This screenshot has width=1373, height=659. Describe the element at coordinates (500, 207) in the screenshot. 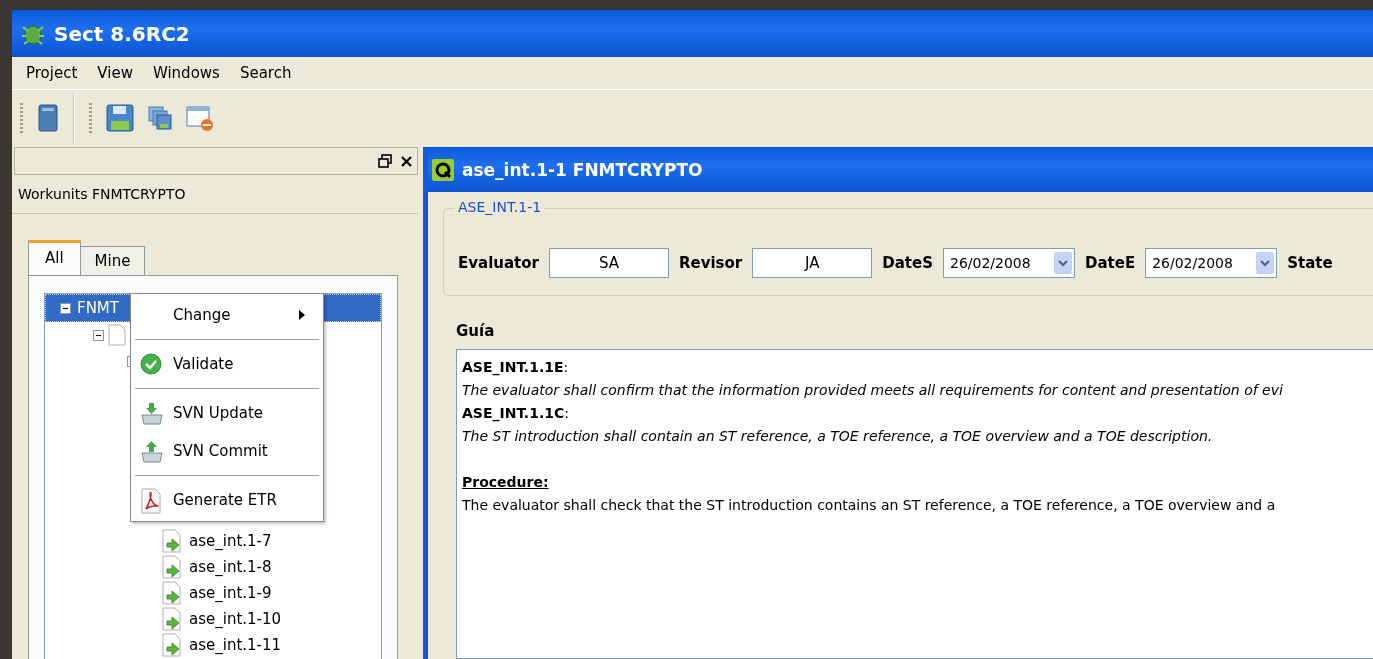

I see `group-title: ASE_INT.1-1` at that location.